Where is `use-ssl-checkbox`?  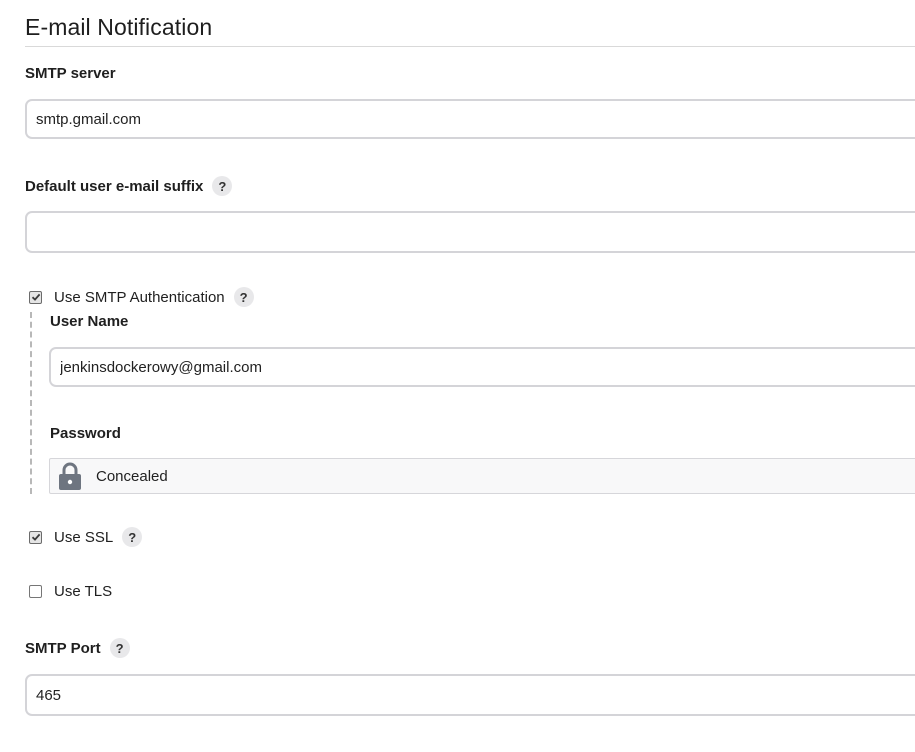 use-ssl-checkbox is located at coordinates (35, 537).